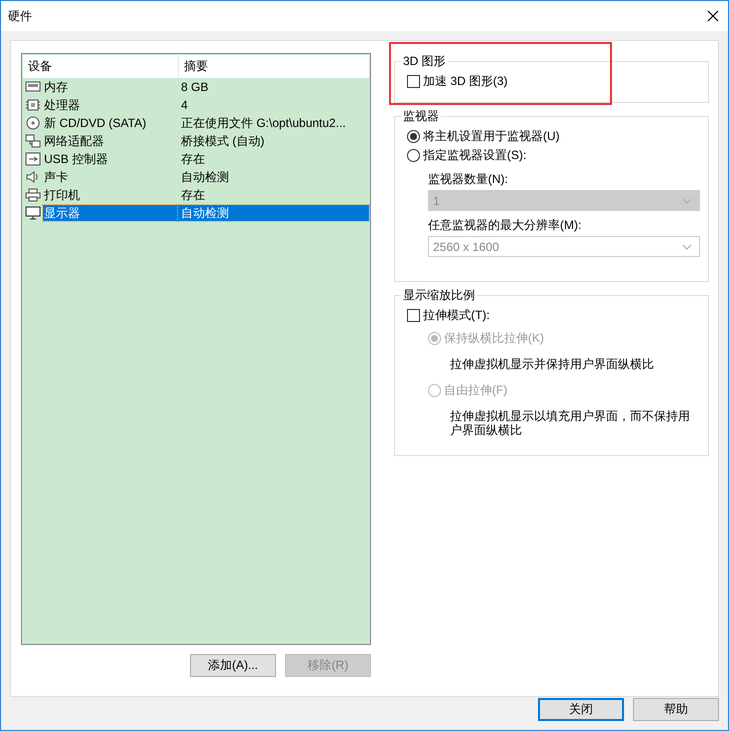  I want to click on option-description: 拉伸虚拟机显示并保持用户界面纵横比, so click(552, 364).